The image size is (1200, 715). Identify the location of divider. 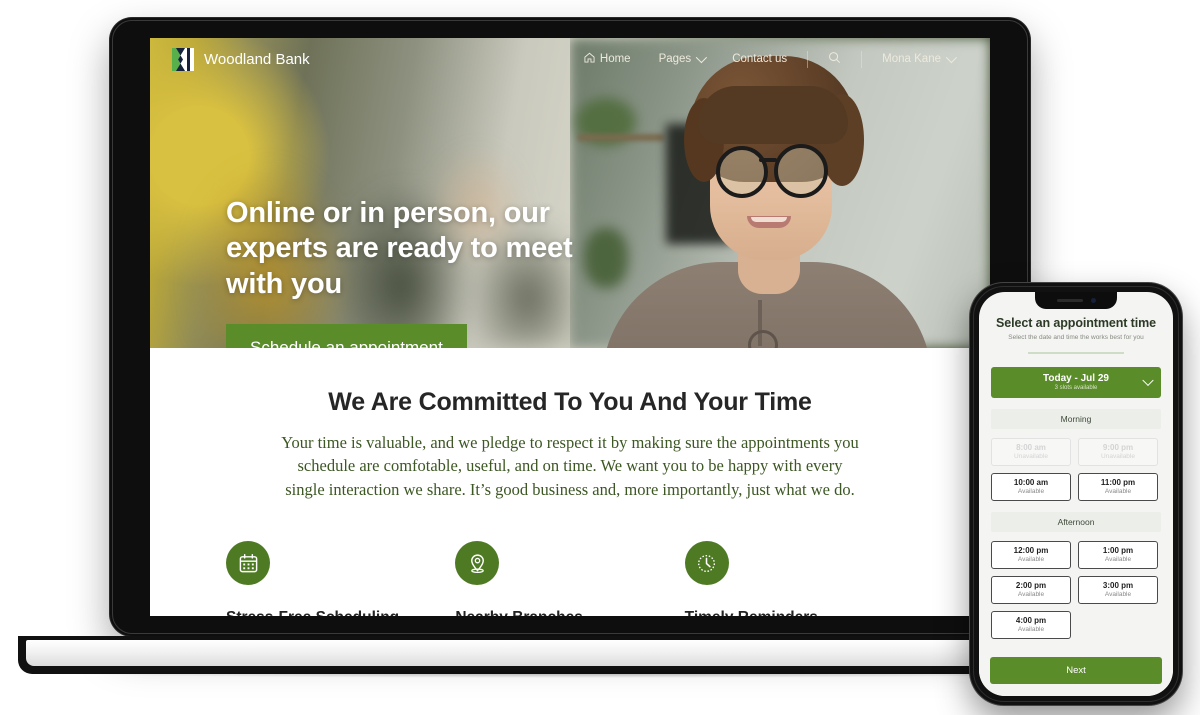
(1076, 353).